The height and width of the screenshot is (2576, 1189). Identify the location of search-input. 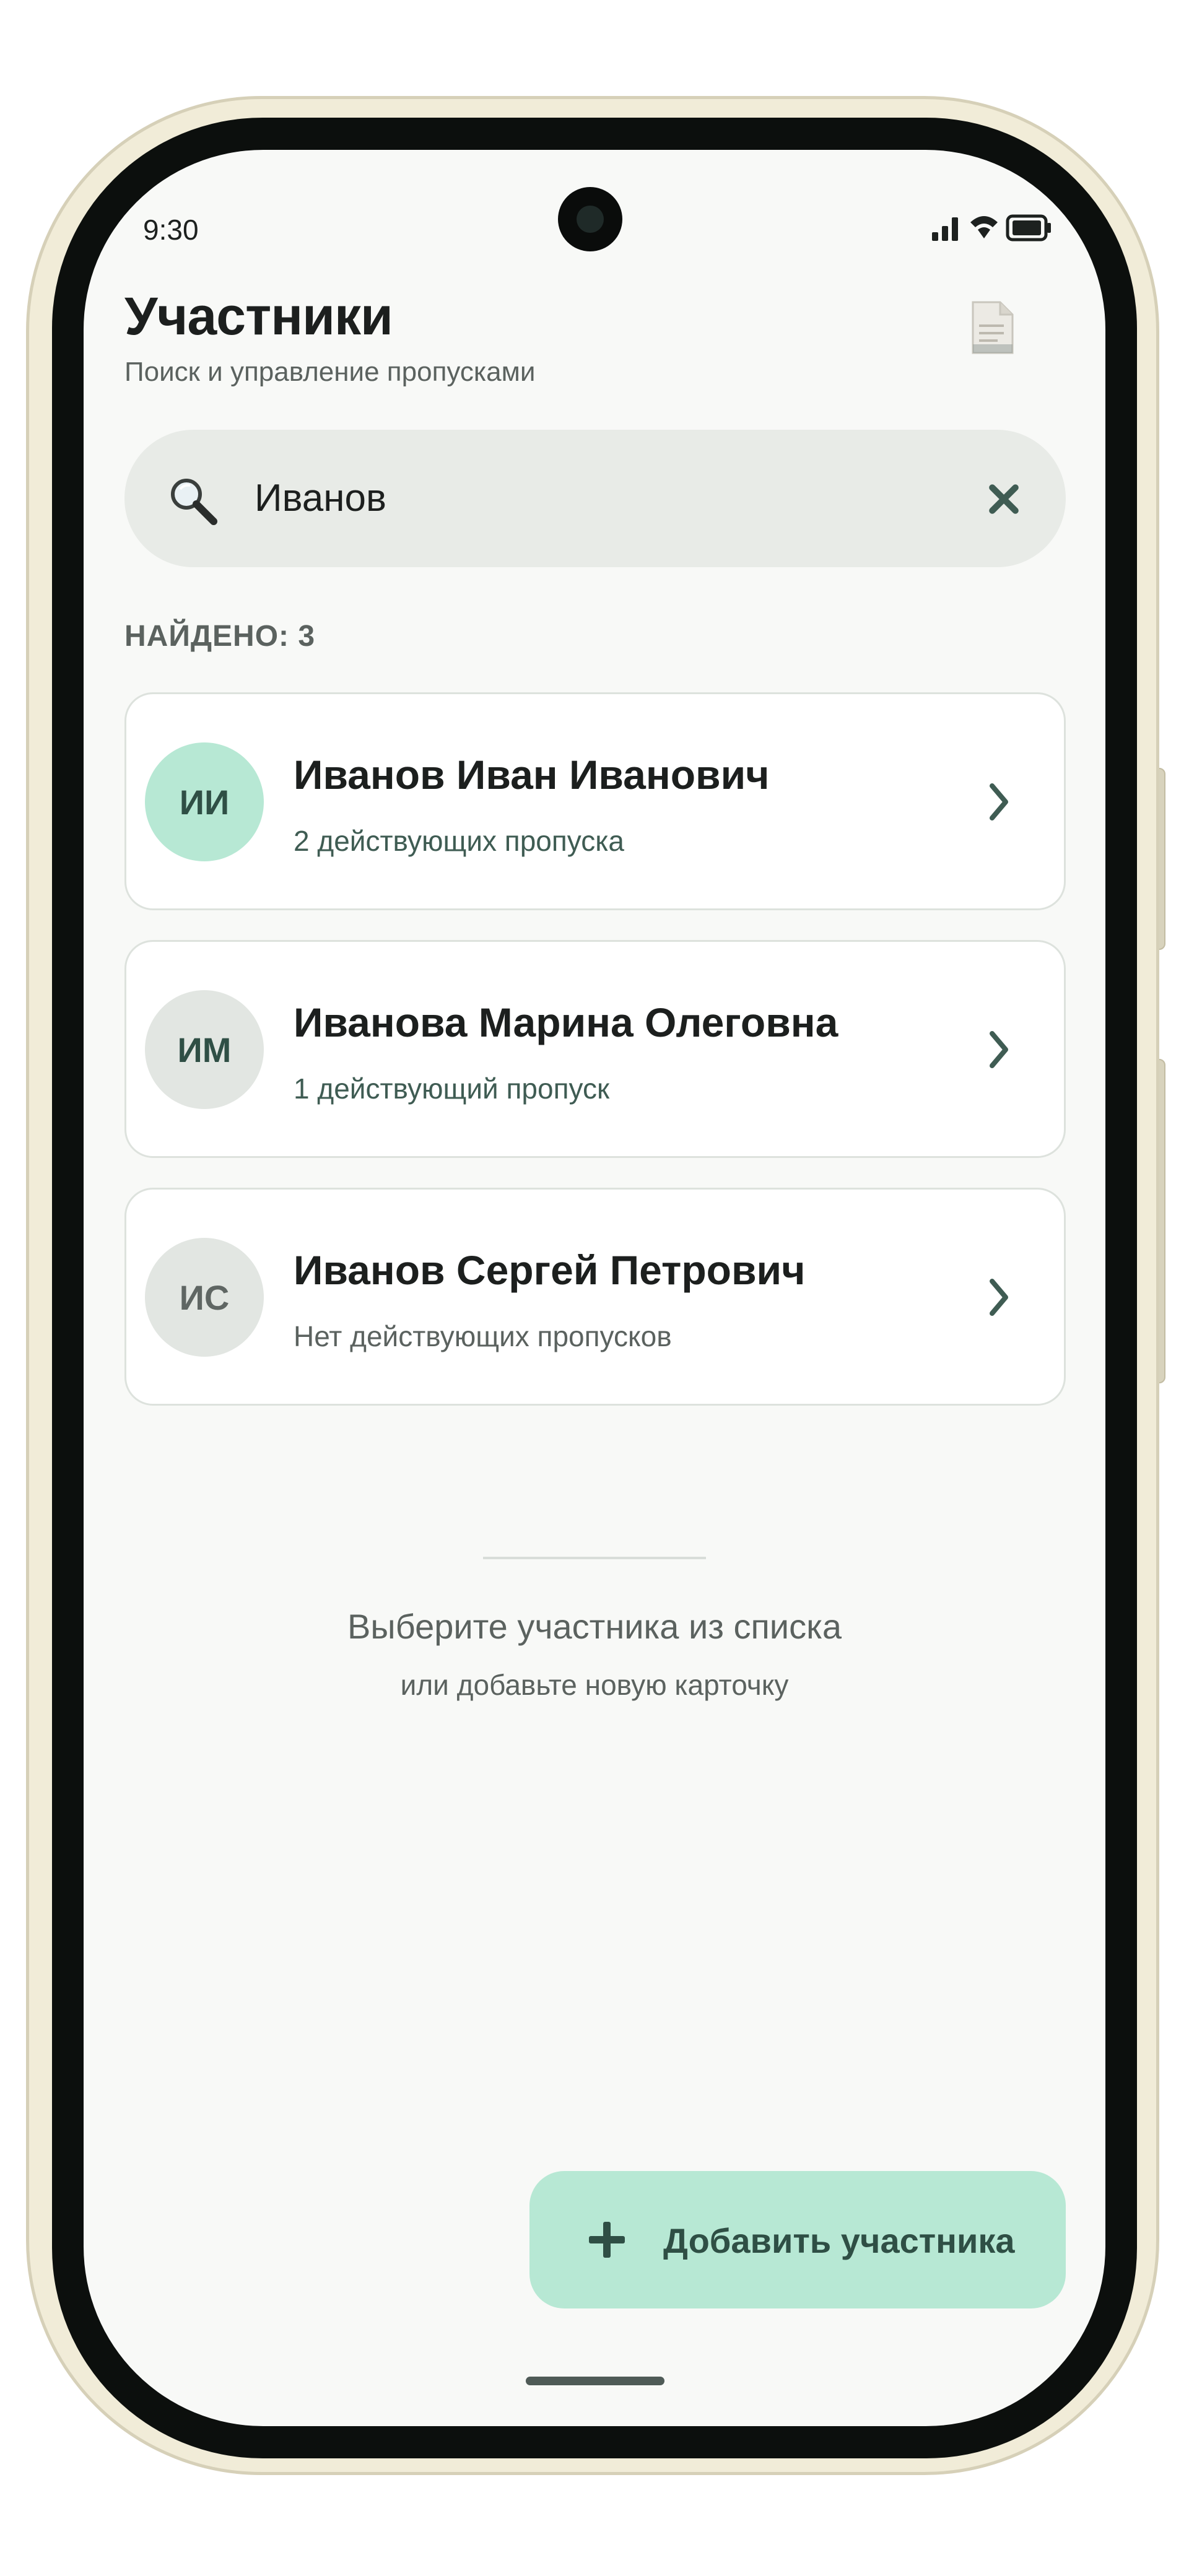
(580, 498).